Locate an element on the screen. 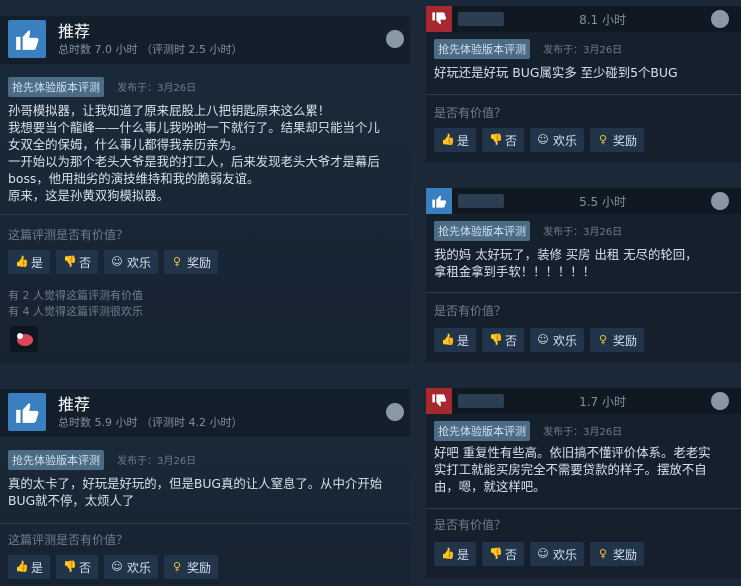 The width and height of the screenshot is (741, 586). tag-row: 抢先体验版本评测 发布于：3月26日 is located at coordinates (528, 430).